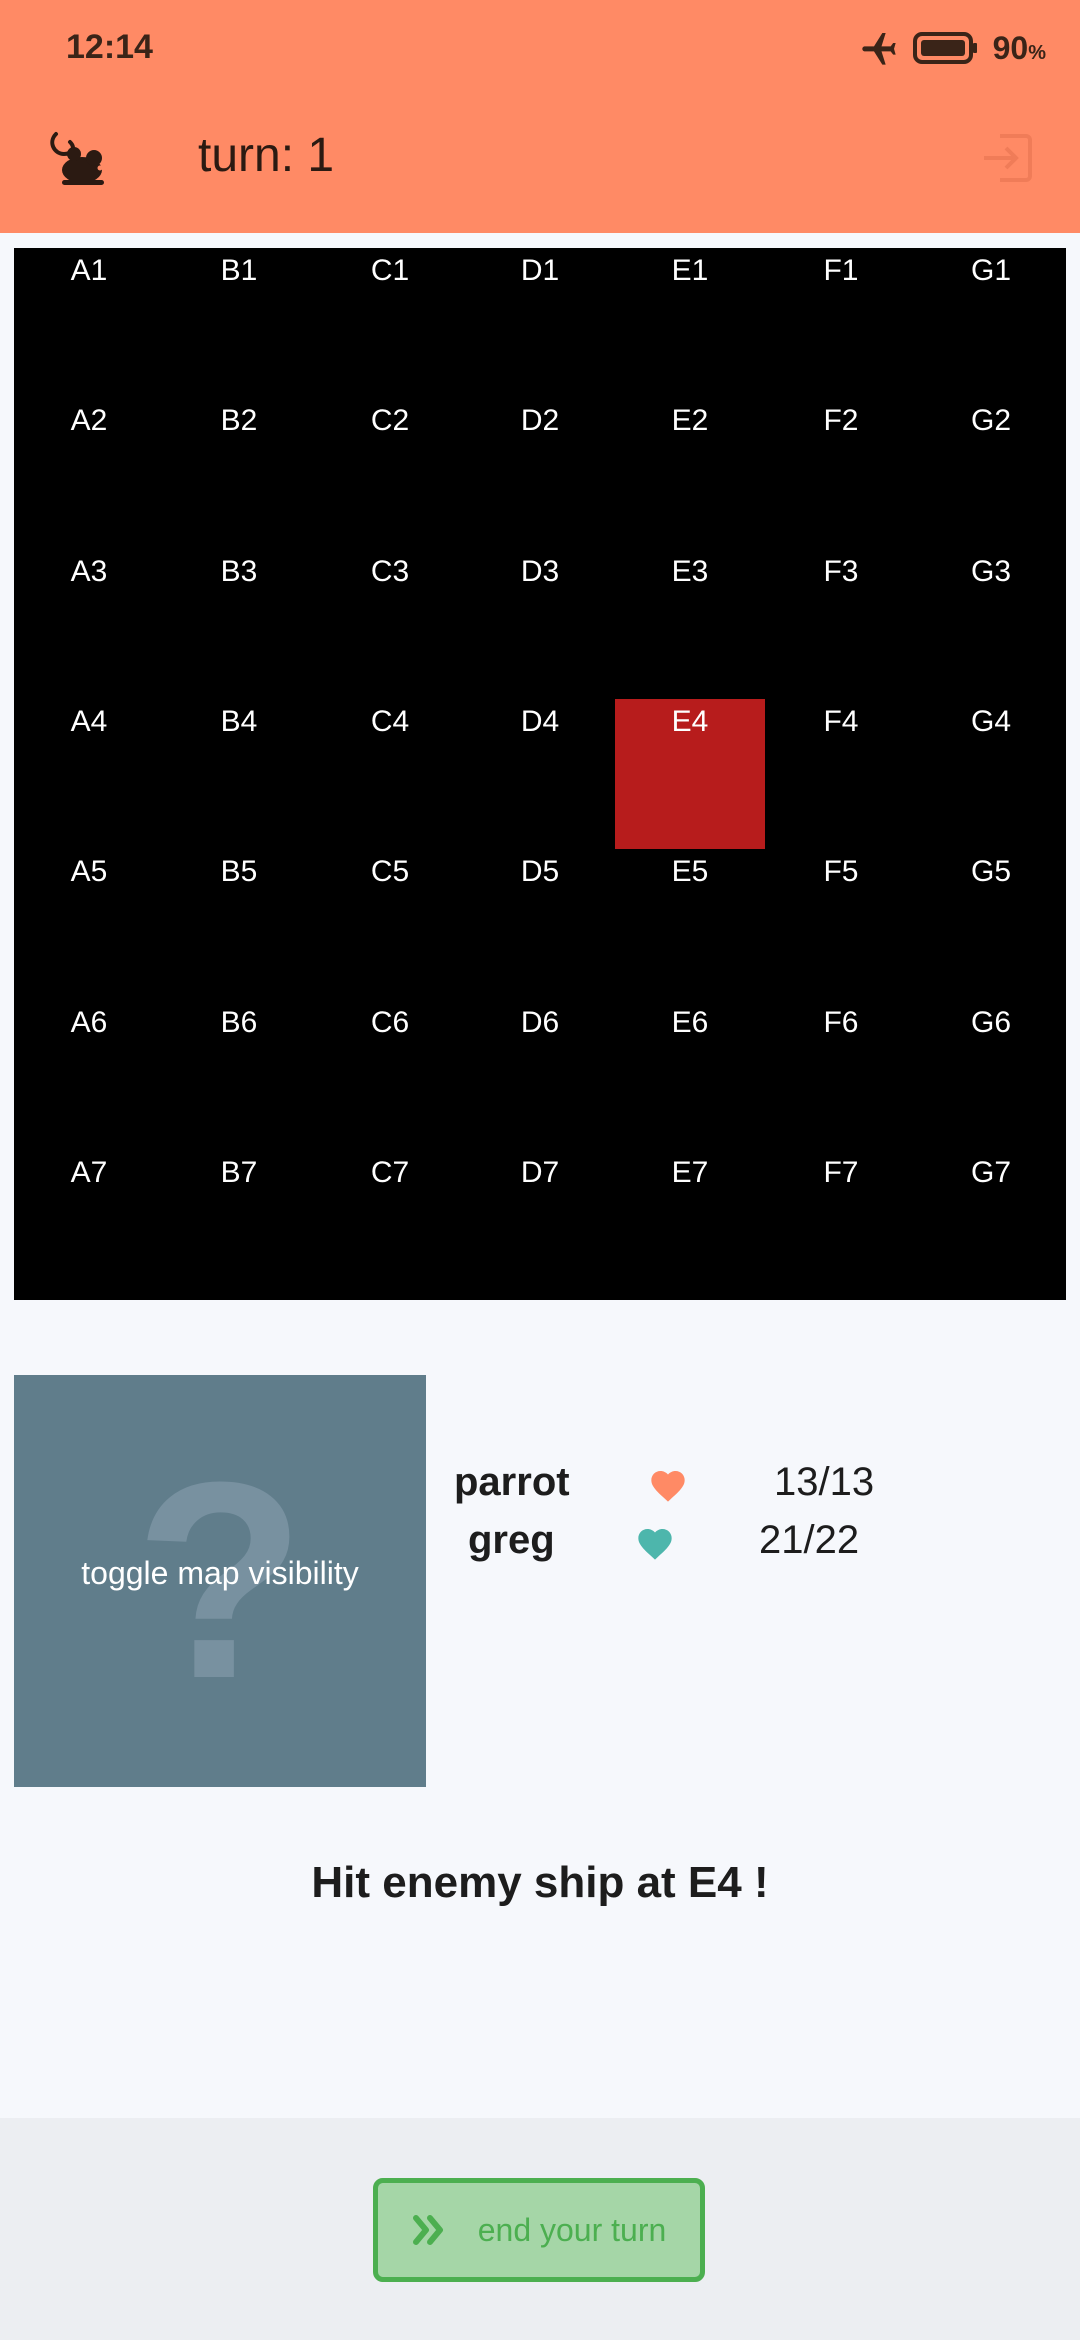  Describe the element at coordinates (540, 1075) in the screenshot. I see `board-cell: D6` at that location.